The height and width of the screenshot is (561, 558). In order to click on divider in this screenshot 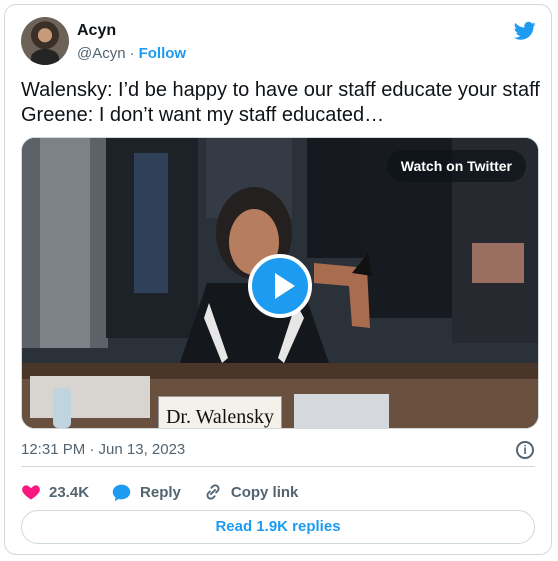, I will do `click(278, 466)`.